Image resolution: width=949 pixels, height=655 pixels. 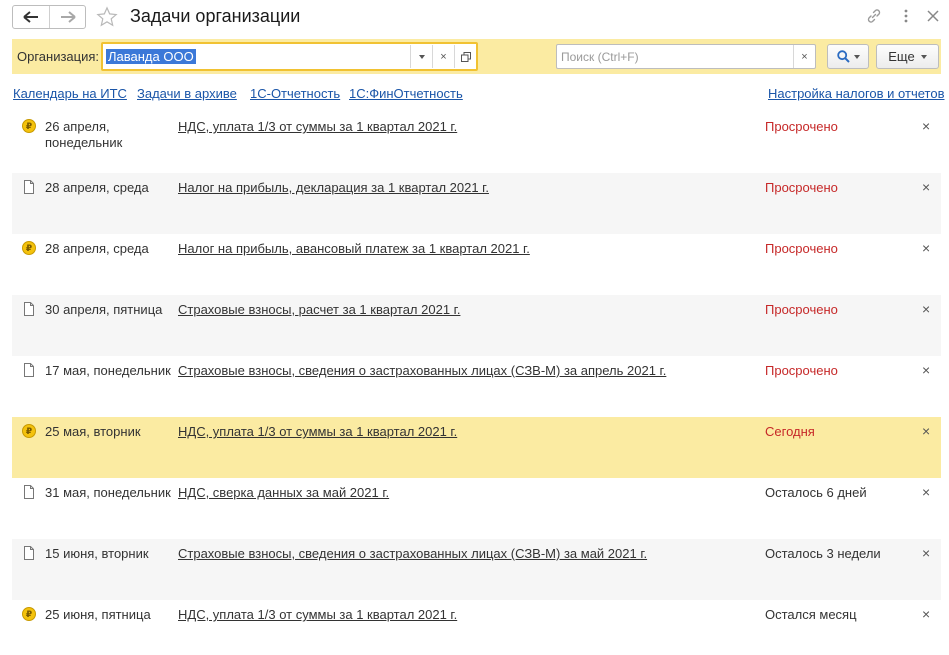 I want to click on link-1c-reporting: 1С-Отчетность, so click(x=295, y=93).